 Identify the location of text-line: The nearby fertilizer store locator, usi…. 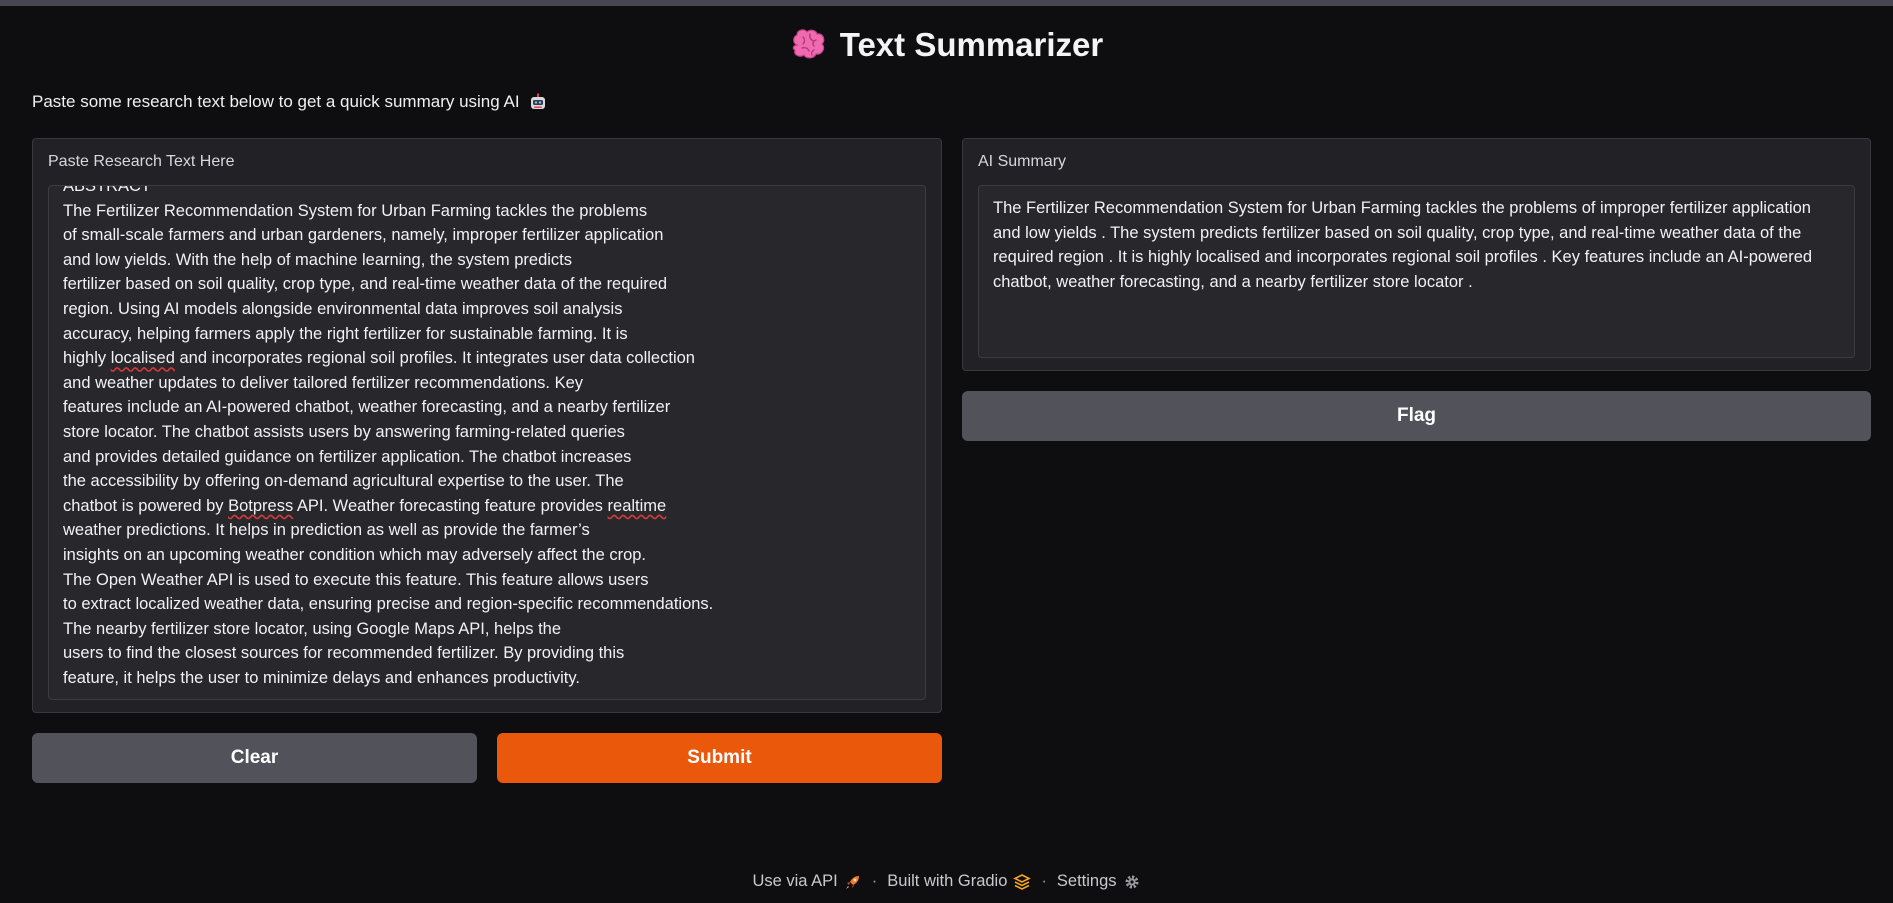
(312, 628).